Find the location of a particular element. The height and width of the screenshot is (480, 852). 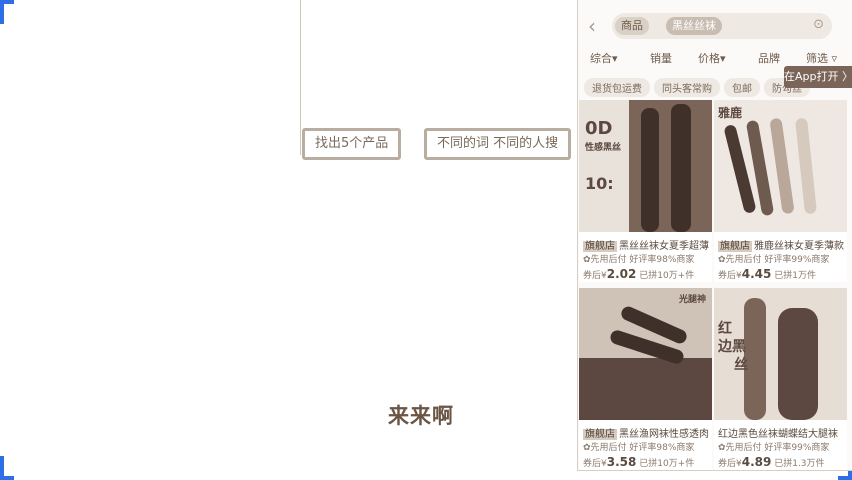

sort-brand: 品牌 is located at coordinates (769, 58).